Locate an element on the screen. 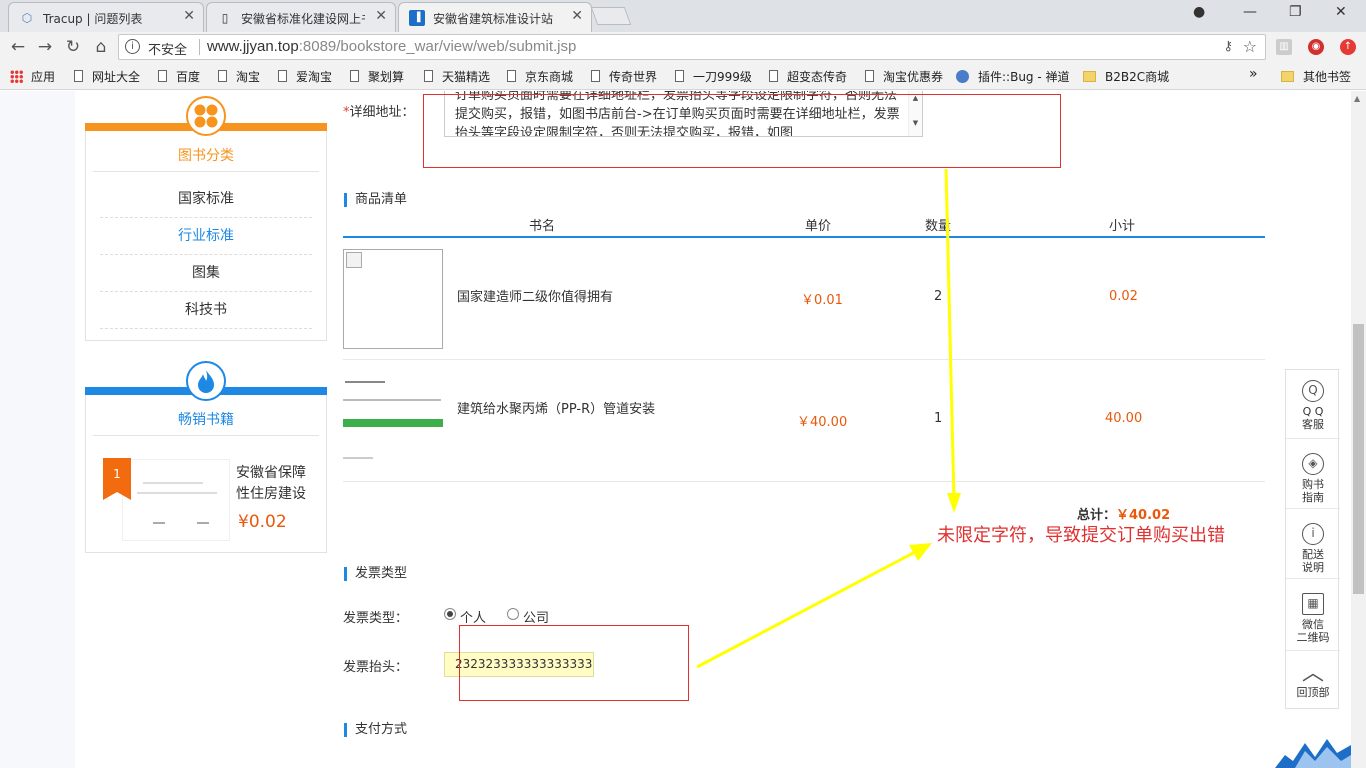 The image size is (1366, 768). bookmark-item: B2B2C商城 is located at coordinates (1126, 76).